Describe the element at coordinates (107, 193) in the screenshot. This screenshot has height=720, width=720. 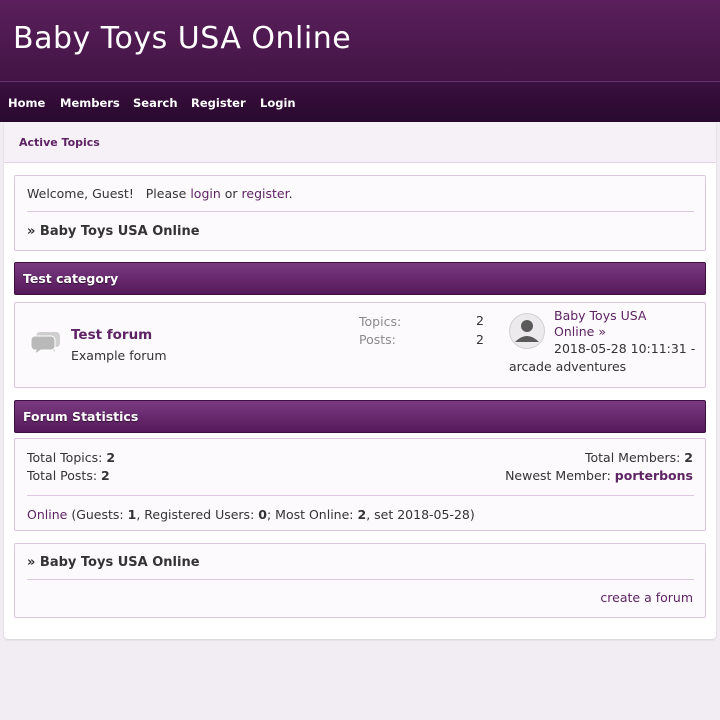
I see `welcome-prefix: Welcome, Guest! Please` at that location.